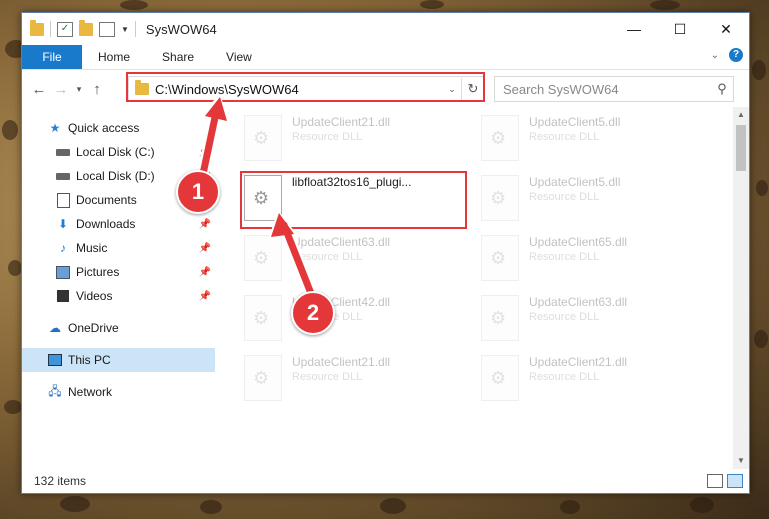  What do you see at coordinates (52, 57) in the screenshot?
I see `tab-file: File` at bounding box center [52, 57].